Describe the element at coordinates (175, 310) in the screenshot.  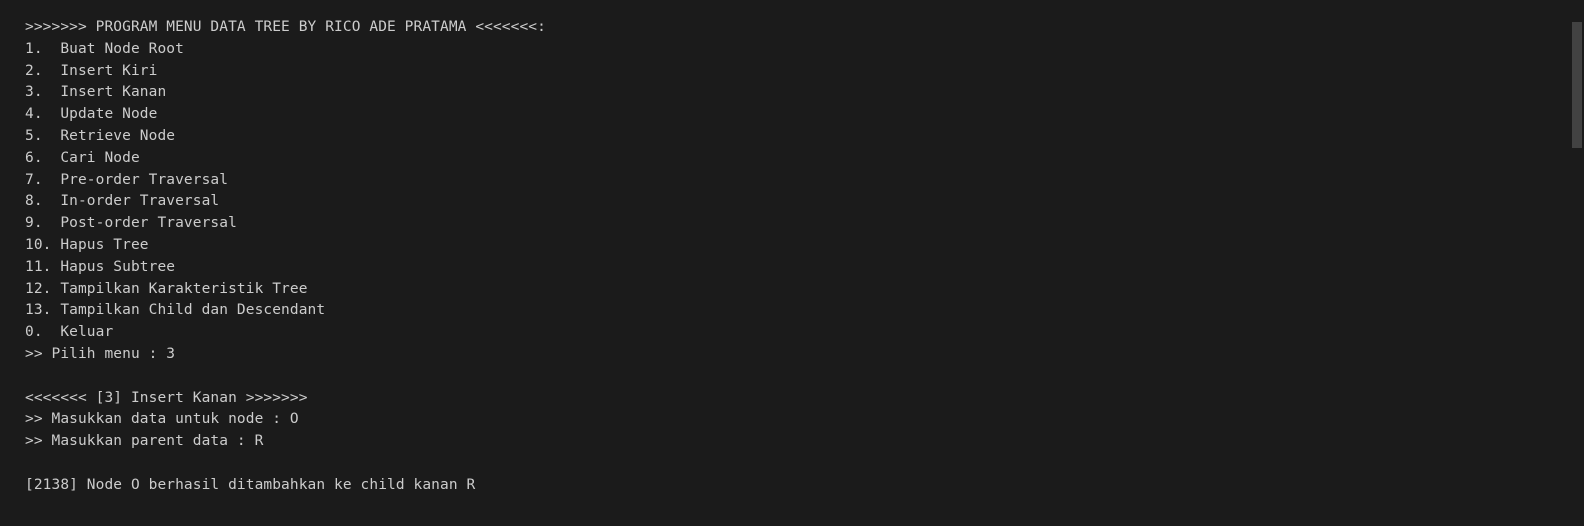
I see `menu-item: 13. Tampilkan Child dan Descendant` at that location.